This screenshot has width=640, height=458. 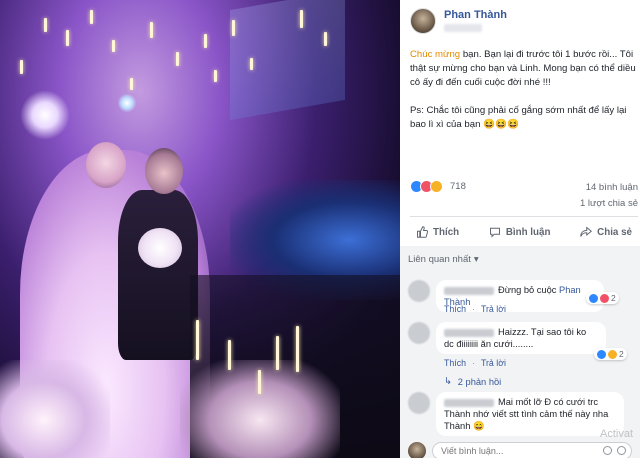 I want to click on author-name: Phan Thành, so click(x=475, y=15).